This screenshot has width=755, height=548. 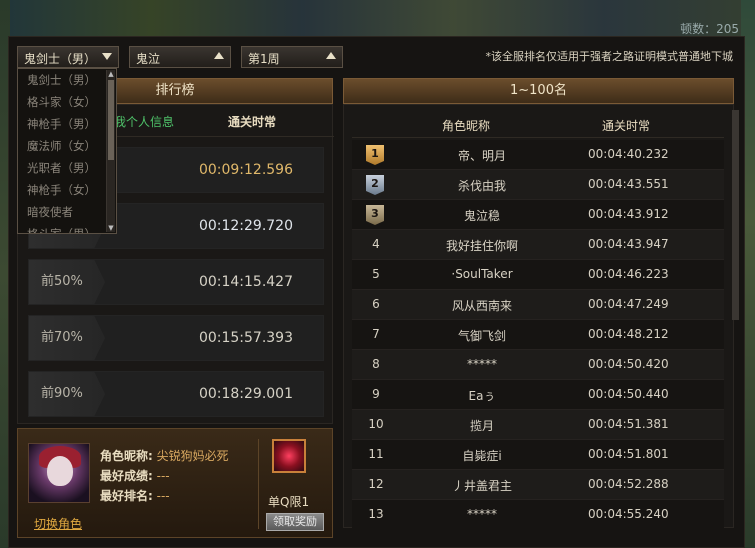 What do you see at coordinates (289, 502) in the screenshot?
I see `reward-limit-label: 单Q限1` at bounding box center [289, 502].